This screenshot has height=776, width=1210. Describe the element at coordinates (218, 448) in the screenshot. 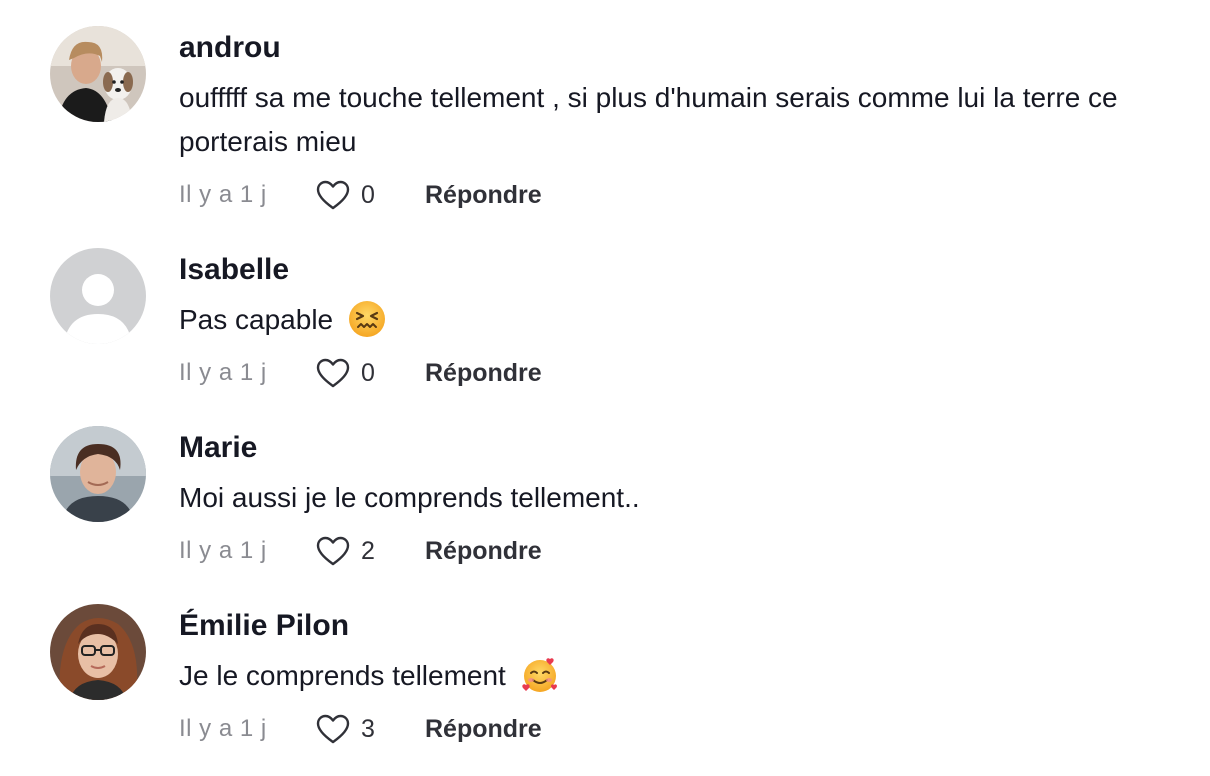

I see `comment-username: Marie` at that location.